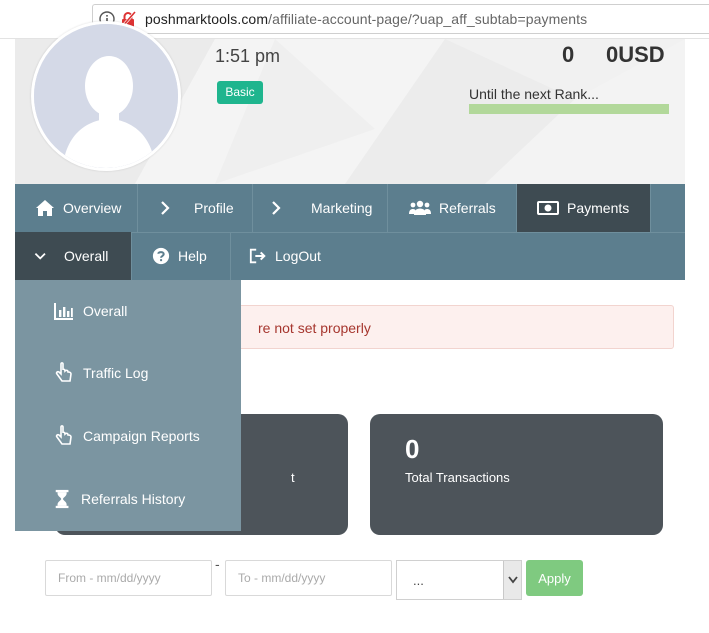  What do you see at coordinates (128, 499) in the screenshot?
I see `menu-item-referrals-history: Referrals History` at bounding box center [128, 499].